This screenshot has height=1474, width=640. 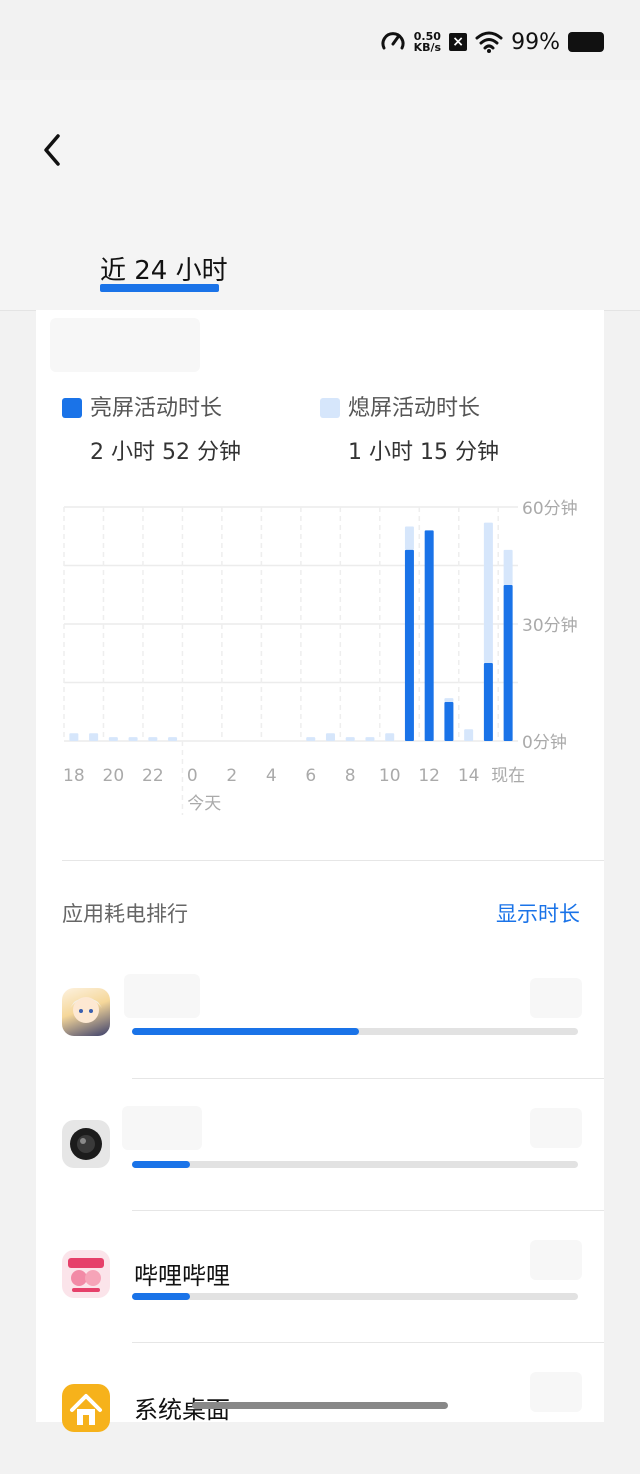 I want to click on bilibili-app-icon, so click(x=86, y=1274).